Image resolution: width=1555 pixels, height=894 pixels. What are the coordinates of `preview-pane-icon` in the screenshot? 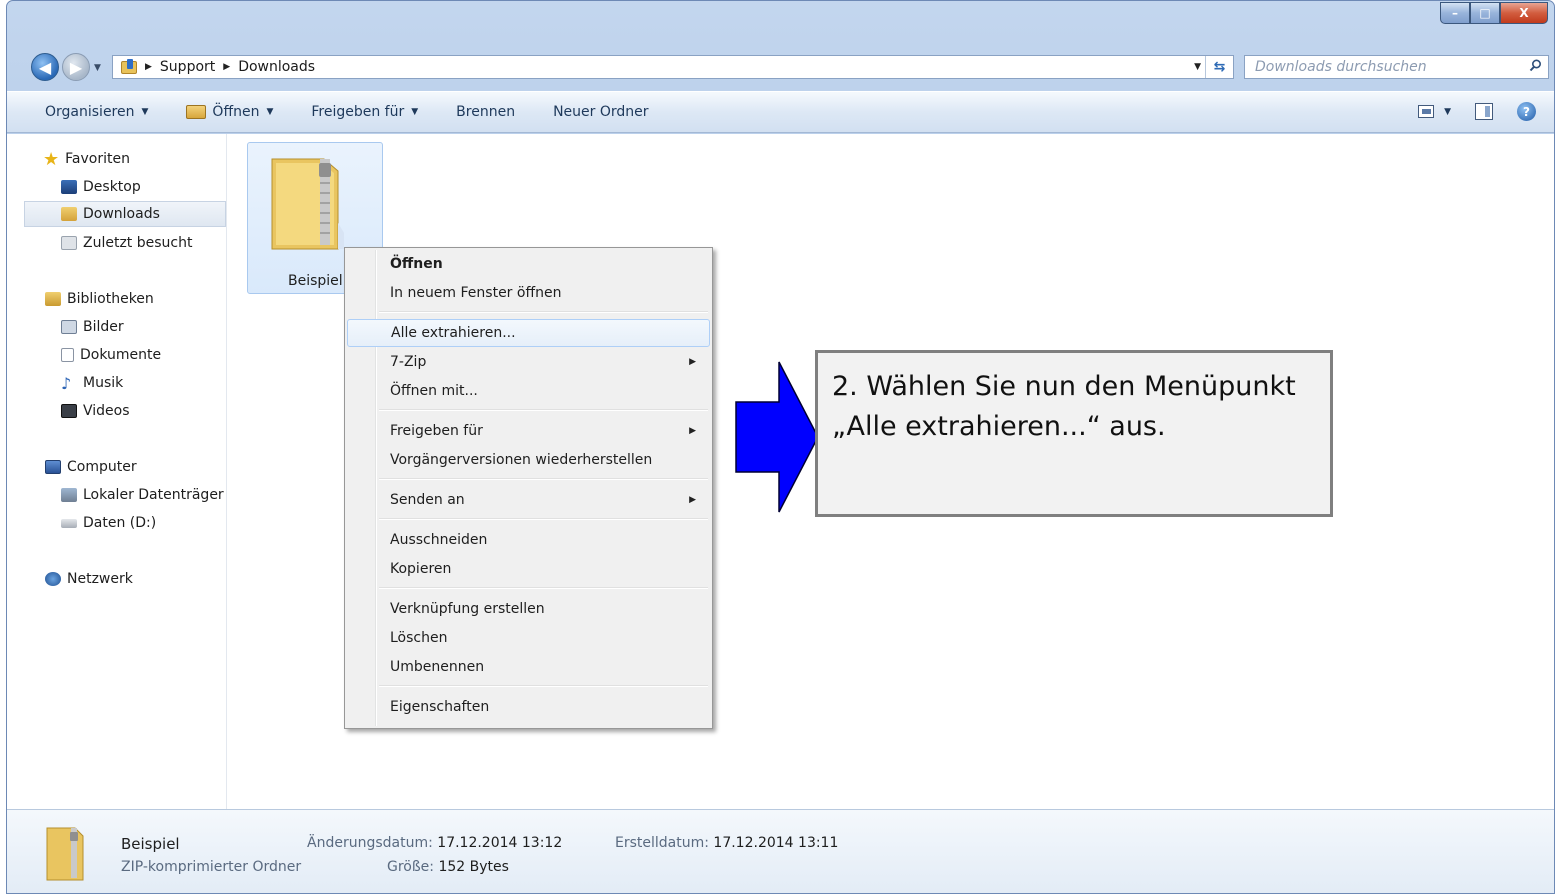 It's located at (1484, 111).